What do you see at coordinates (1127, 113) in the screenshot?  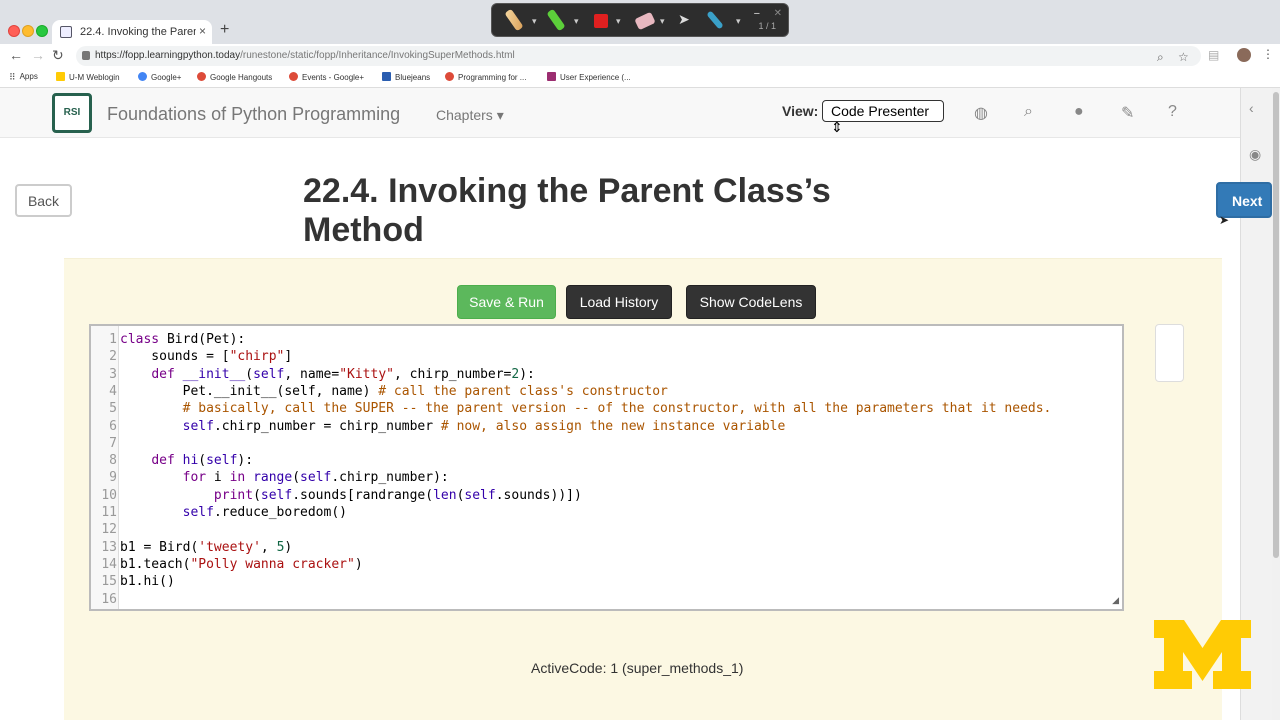 I see `pencil-icon: ✎` at bounding box center [1127, 113].